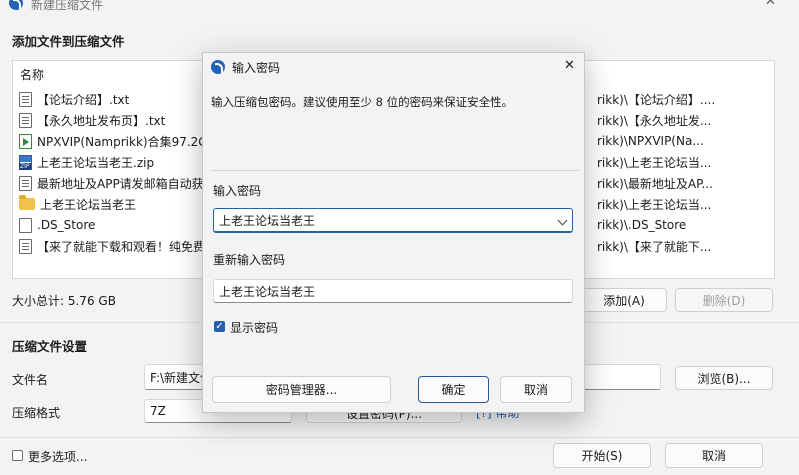 The height and width of the screenshot is (475, 799). I want to click on password-label: 输入密码, so click(237, 191).